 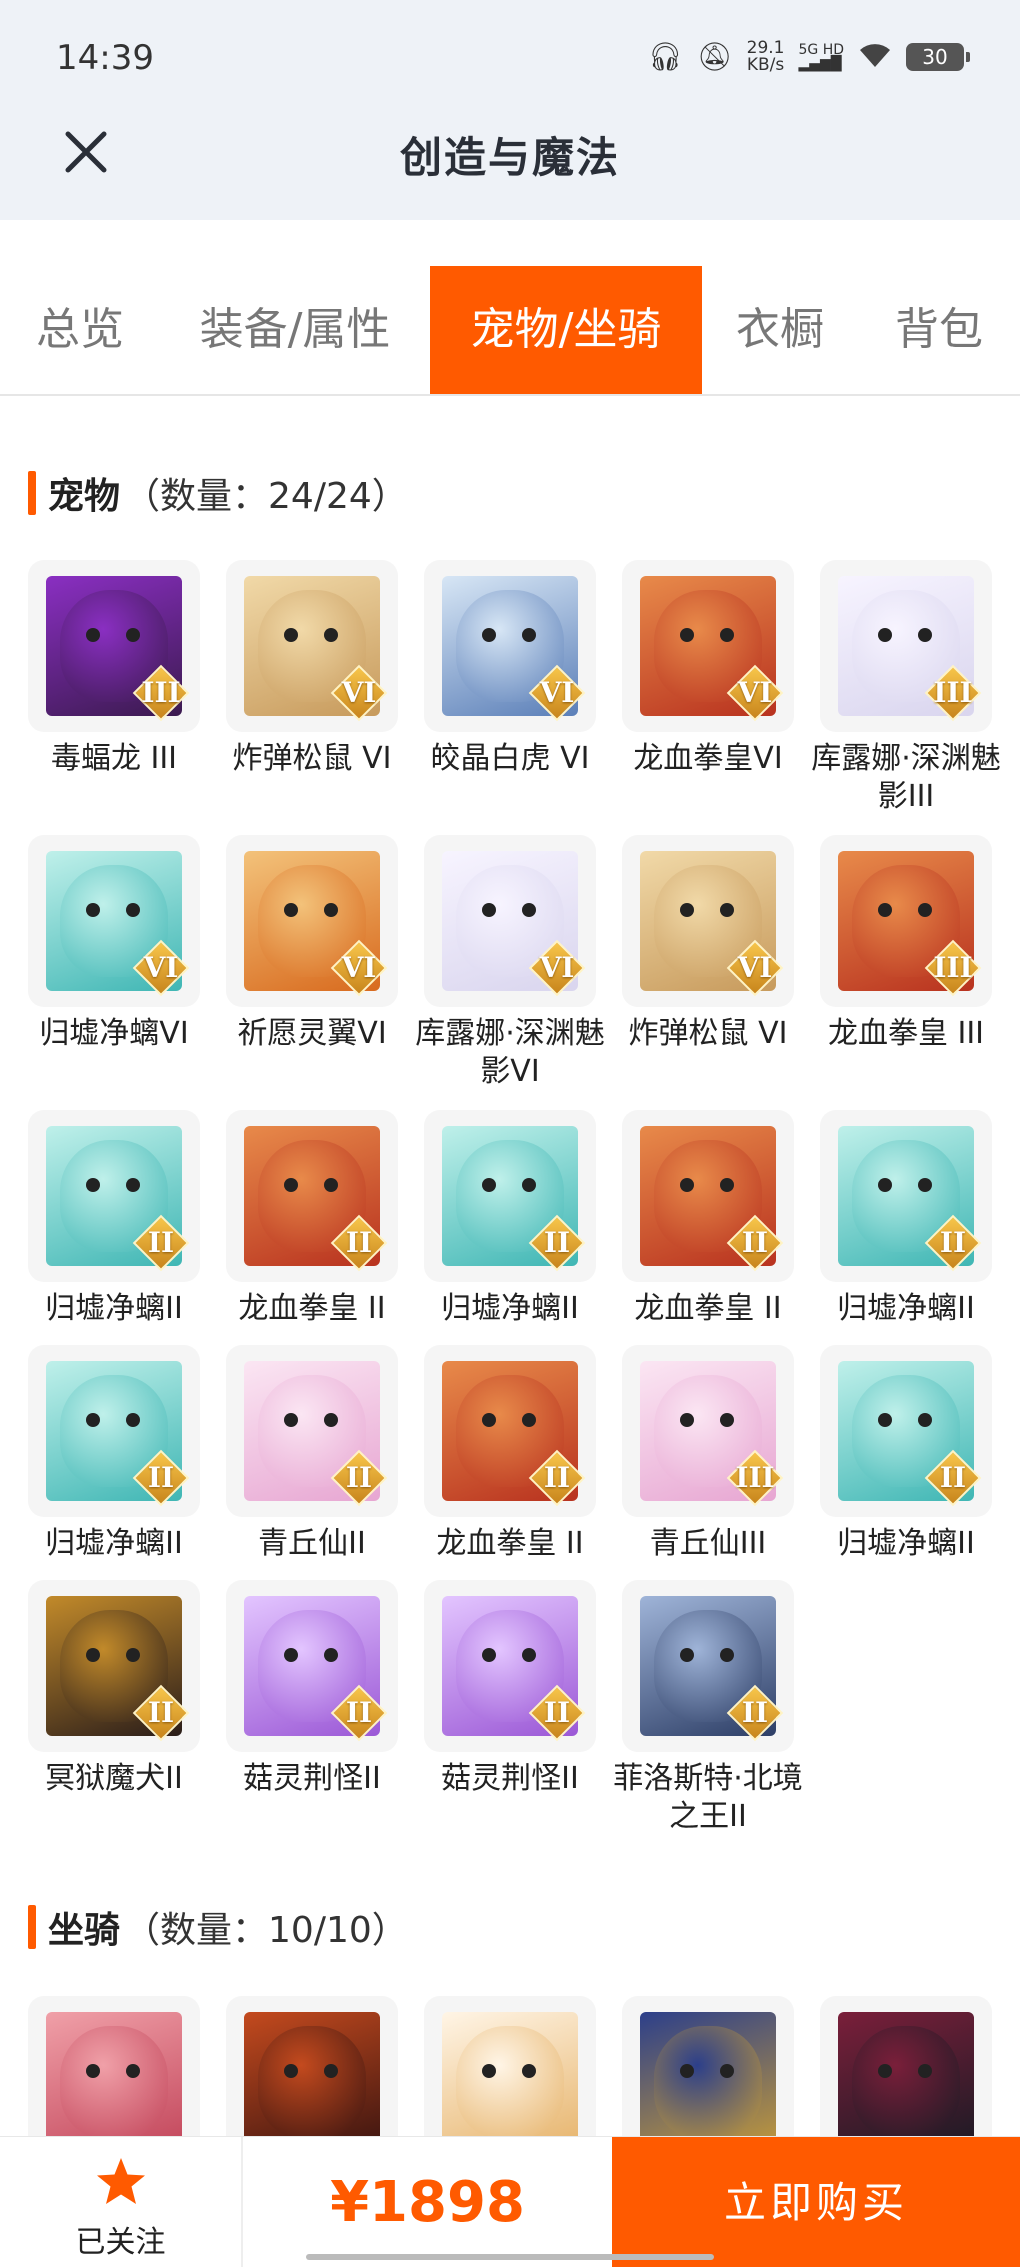 I want to click on wifi-icon, so click(x=875, y=57).